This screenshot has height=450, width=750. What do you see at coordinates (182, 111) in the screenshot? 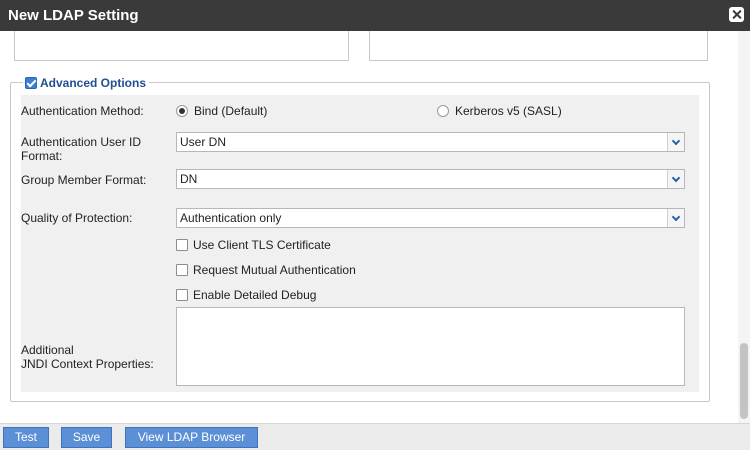
I see `radio-selected-icon` at bounding box center [182, 111].